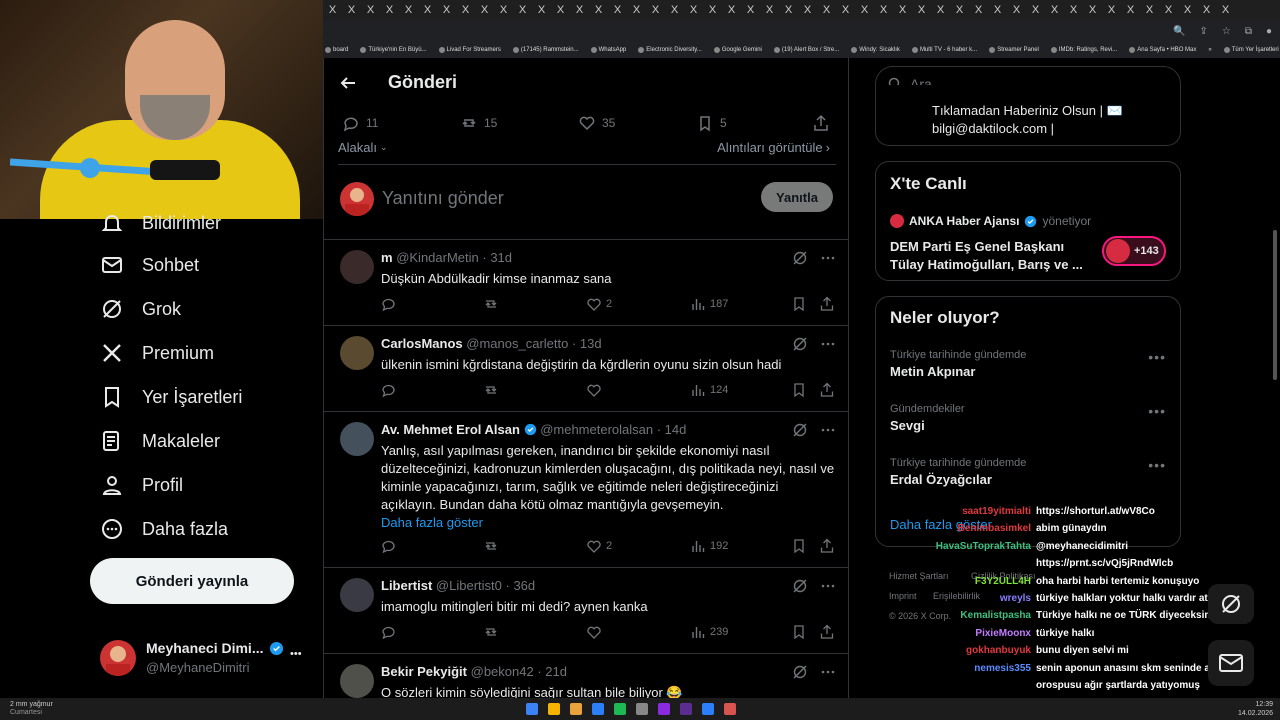 The width and height of the screenshot is (1280, 720). I want to click on views-action: 124, so click(709, 390).